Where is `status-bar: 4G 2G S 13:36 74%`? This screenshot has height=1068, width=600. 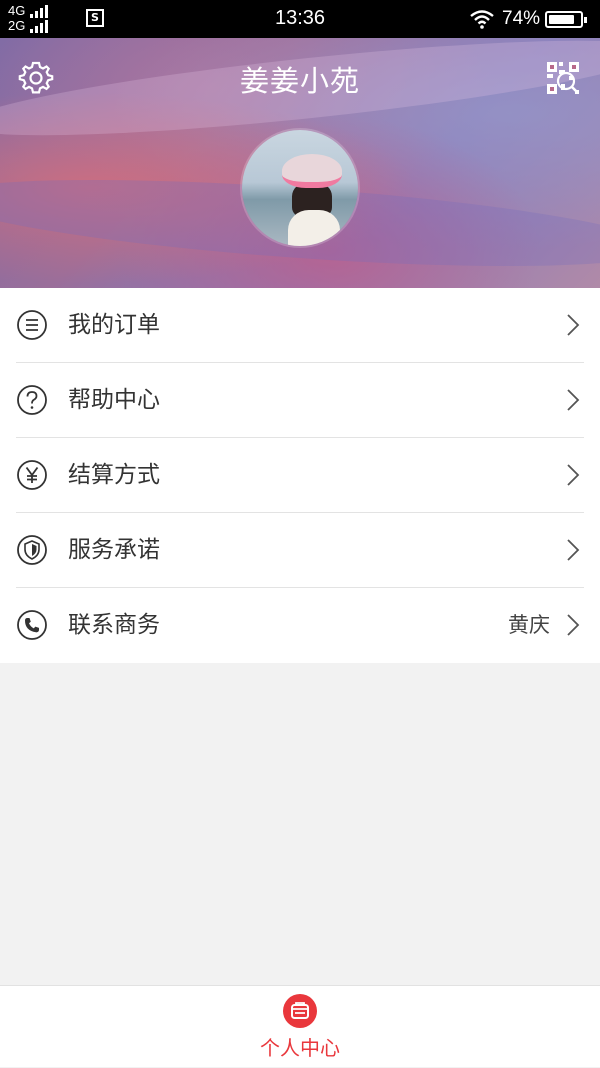 status-bar: 4G 2G S 13:36 74% is located at coordinates (300, 19).